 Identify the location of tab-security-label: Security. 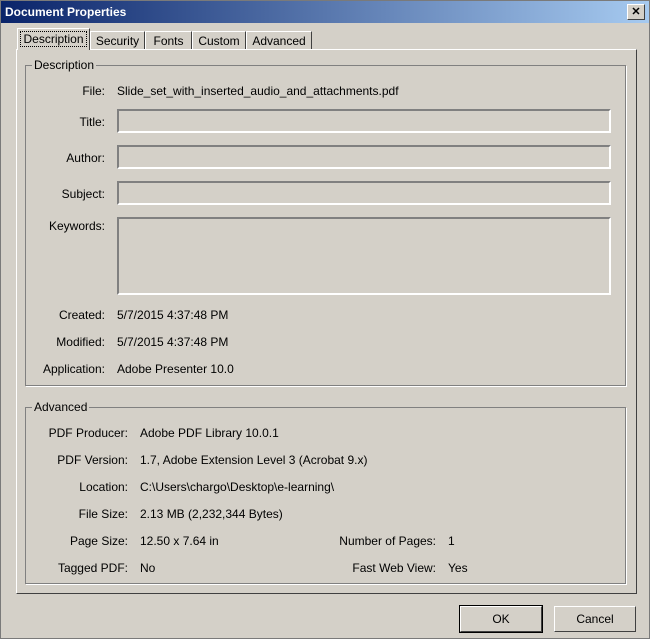
(117, 41).